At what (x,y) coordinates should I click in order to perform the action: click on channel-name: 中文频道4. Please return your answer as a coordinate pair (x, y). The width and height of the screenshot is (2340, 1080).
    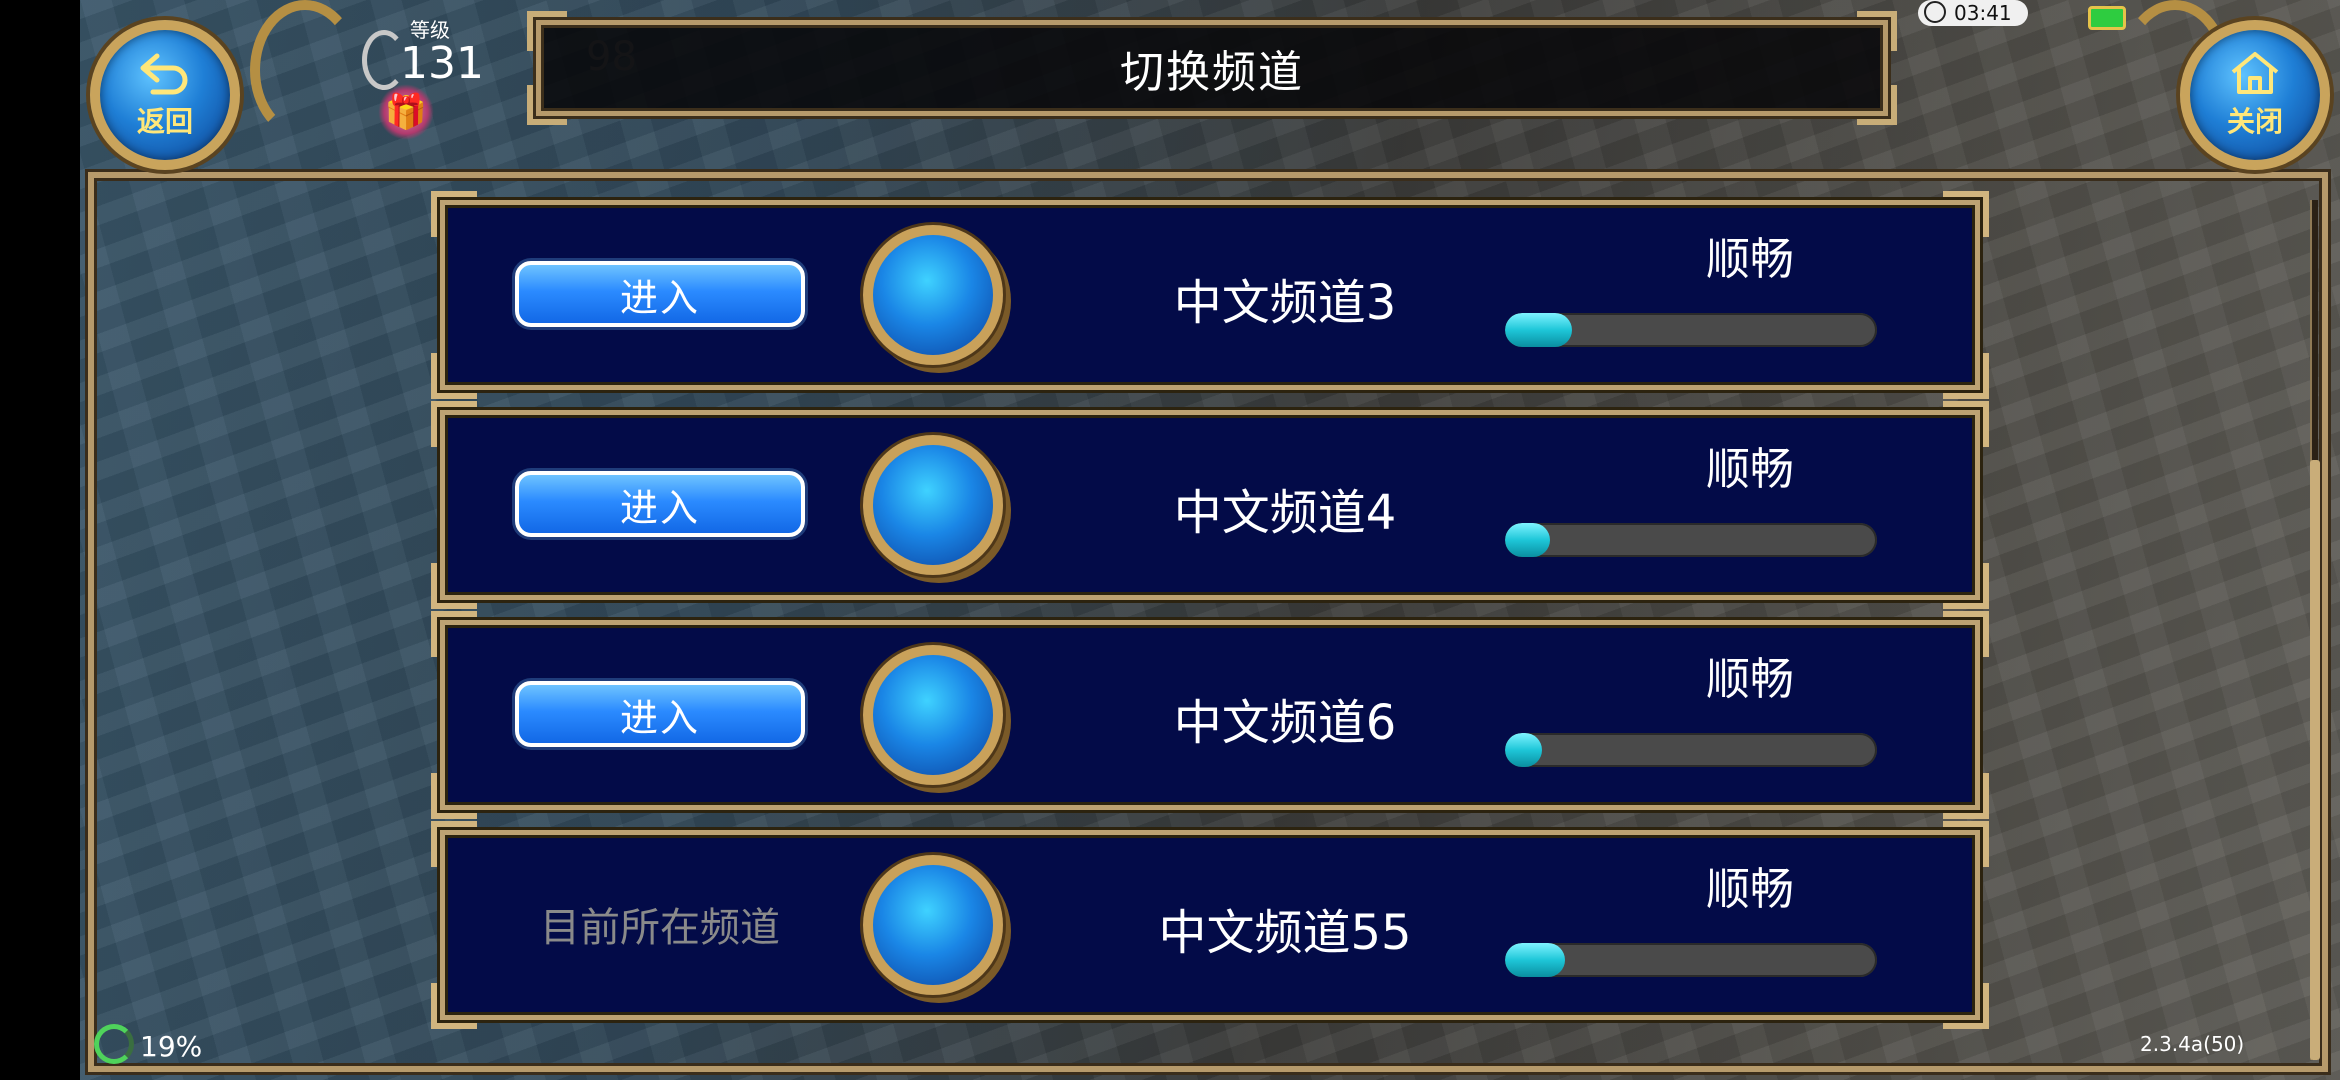
    Looking at the image, I should click on (1285, 513).